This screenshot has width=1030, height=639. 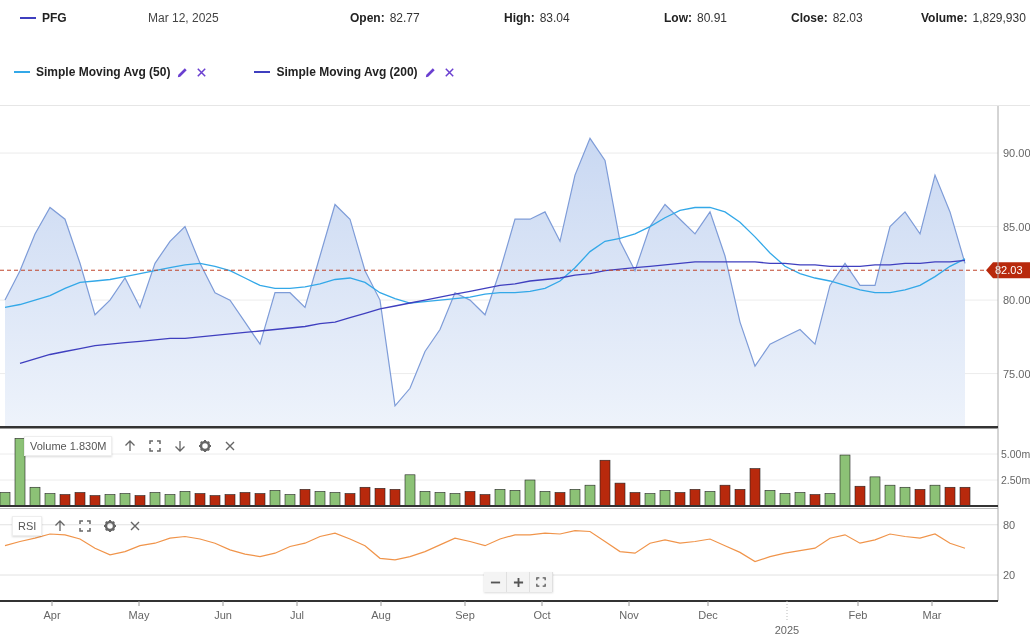 I want to click on stat-value: 82.77, so click(x=404, y=18).